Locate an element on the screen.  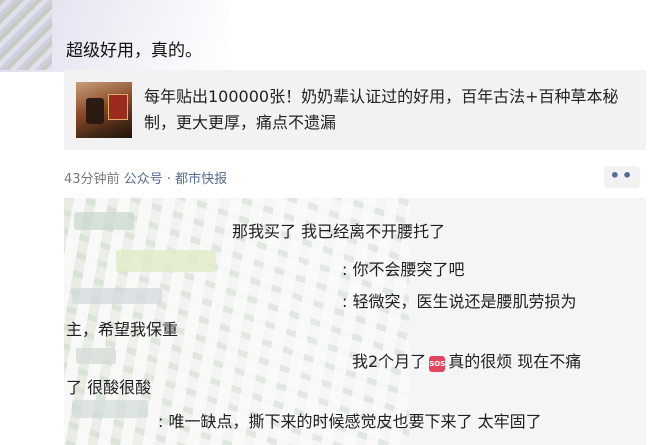
article-thumbnail is located at coordinates (104, 110).